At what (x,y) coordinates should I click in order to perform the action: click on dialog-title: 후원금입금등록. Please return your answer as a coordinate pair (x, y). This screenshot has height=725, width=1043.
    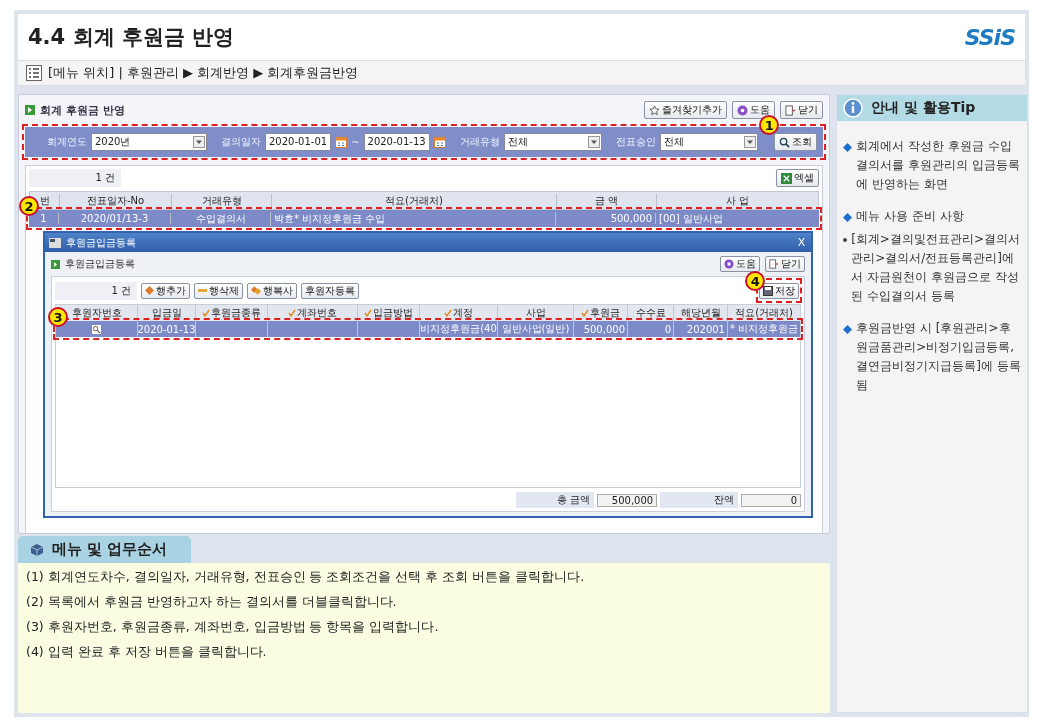
    Looking at the image, I should click on (101, 242).